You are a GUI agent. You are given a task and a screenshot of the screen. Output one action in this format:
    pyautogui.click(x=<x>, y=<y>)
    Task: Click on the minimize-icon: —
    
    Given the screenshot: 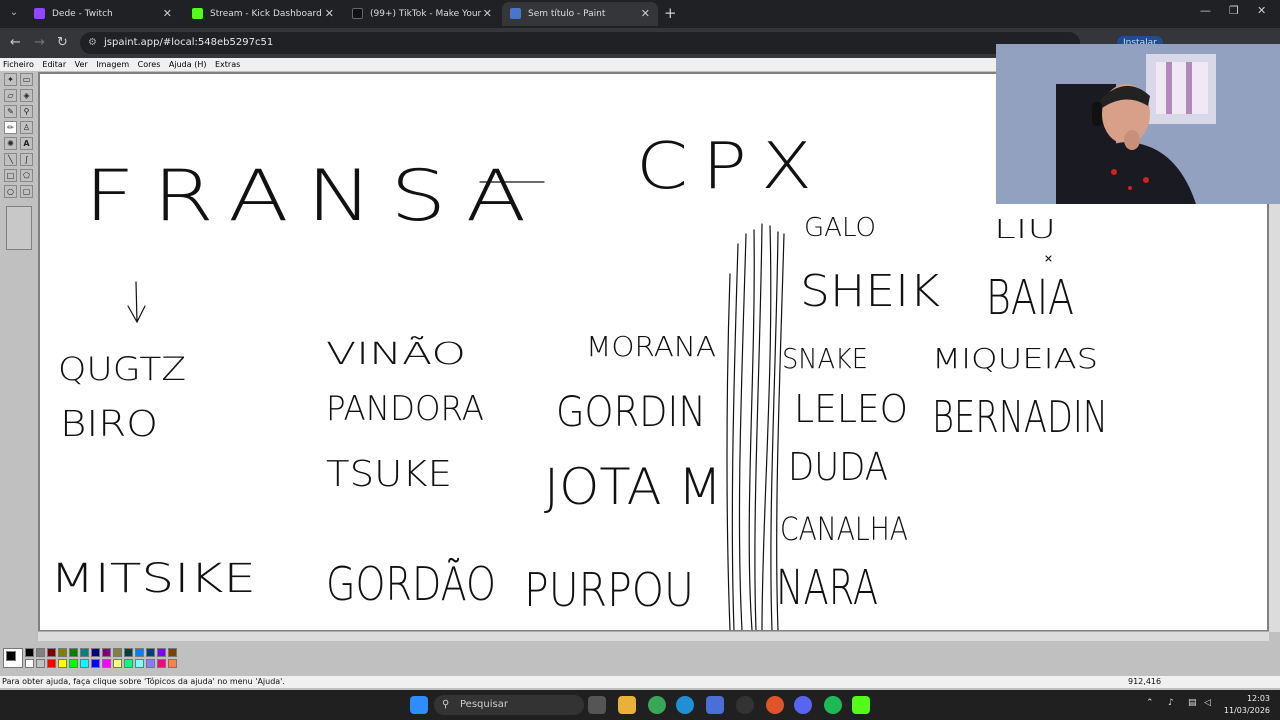 What is the action you would take?
    pyautogui.click(x=1205, y=10)
    